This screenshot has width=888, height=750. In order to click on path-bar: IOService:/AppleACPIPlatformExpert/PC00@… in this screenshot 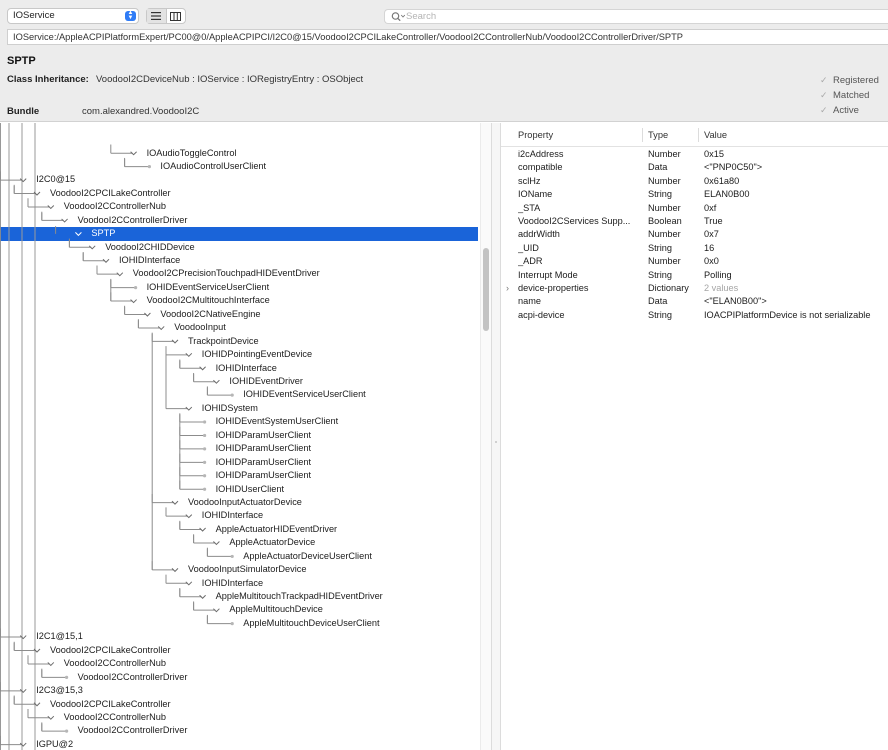, I will do `click(444, 38)`.